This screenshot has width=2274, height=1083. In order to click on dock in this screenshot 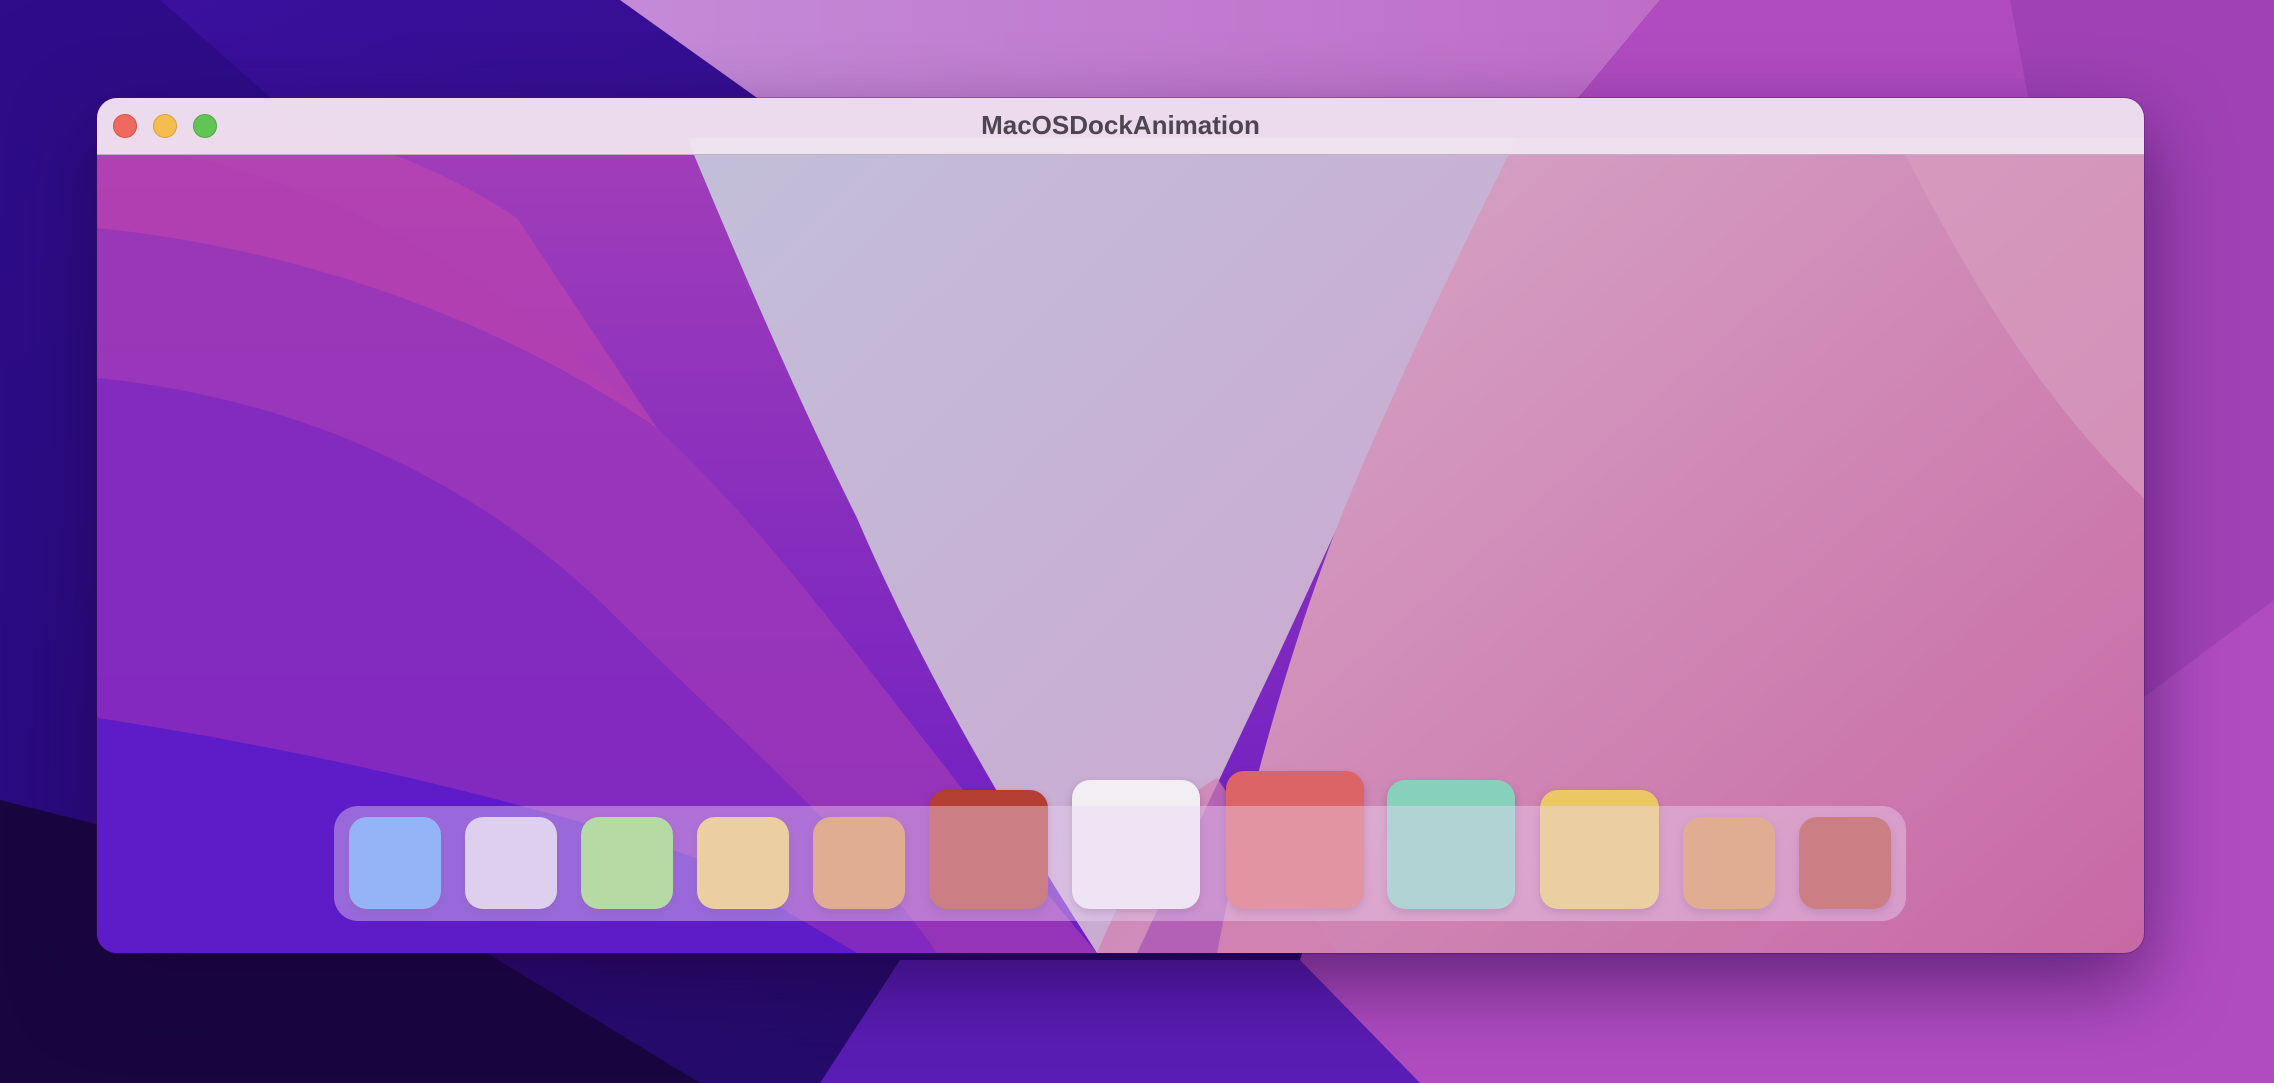, I will do `click(1120, 863)`.